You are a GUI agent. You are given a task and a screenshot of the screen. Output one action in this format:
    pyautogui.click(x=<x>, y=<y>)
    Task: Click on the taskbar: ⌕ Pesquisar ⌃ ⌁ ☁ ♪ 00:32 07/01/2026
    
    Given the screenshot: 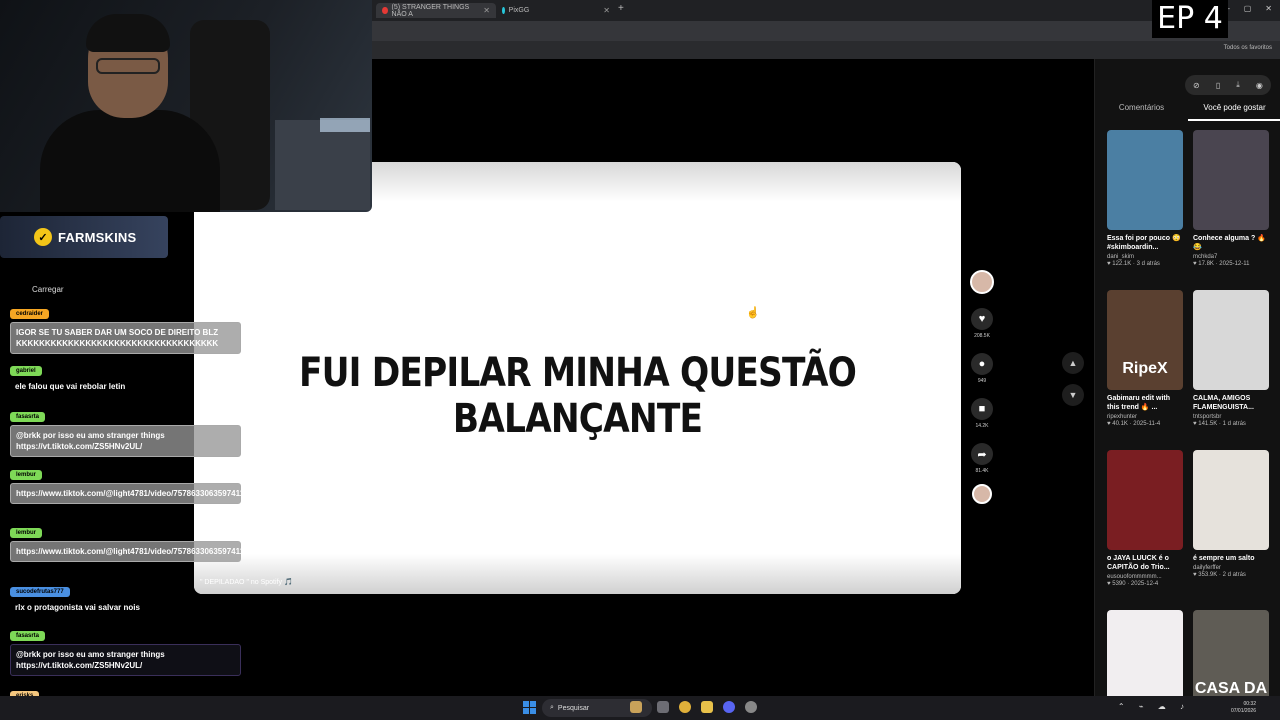 What is the action you would take?
    pyautogui.click(x=640, y=708)
    